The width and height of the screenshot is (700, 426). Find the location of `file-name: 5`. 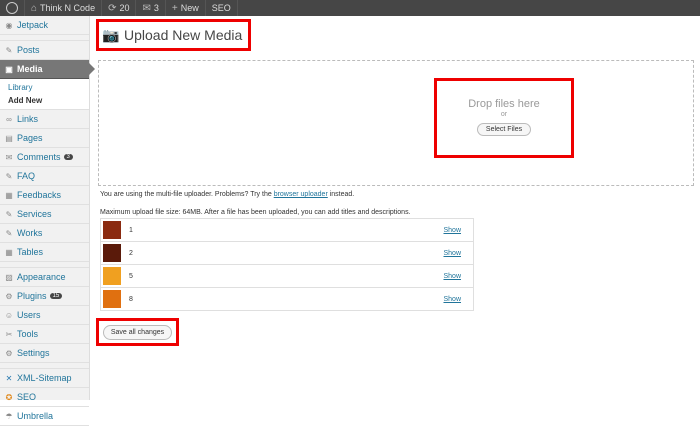

file-name: 5 is located at coordinates (131, 276).